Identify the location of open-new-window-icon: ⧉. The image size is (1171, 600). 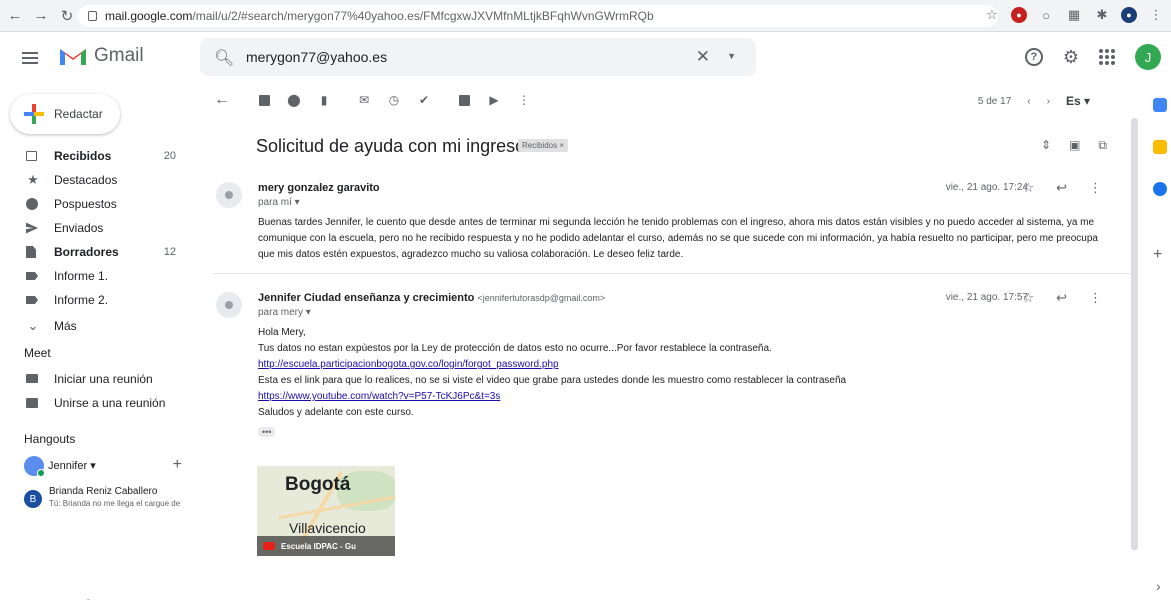
(1102, 145).